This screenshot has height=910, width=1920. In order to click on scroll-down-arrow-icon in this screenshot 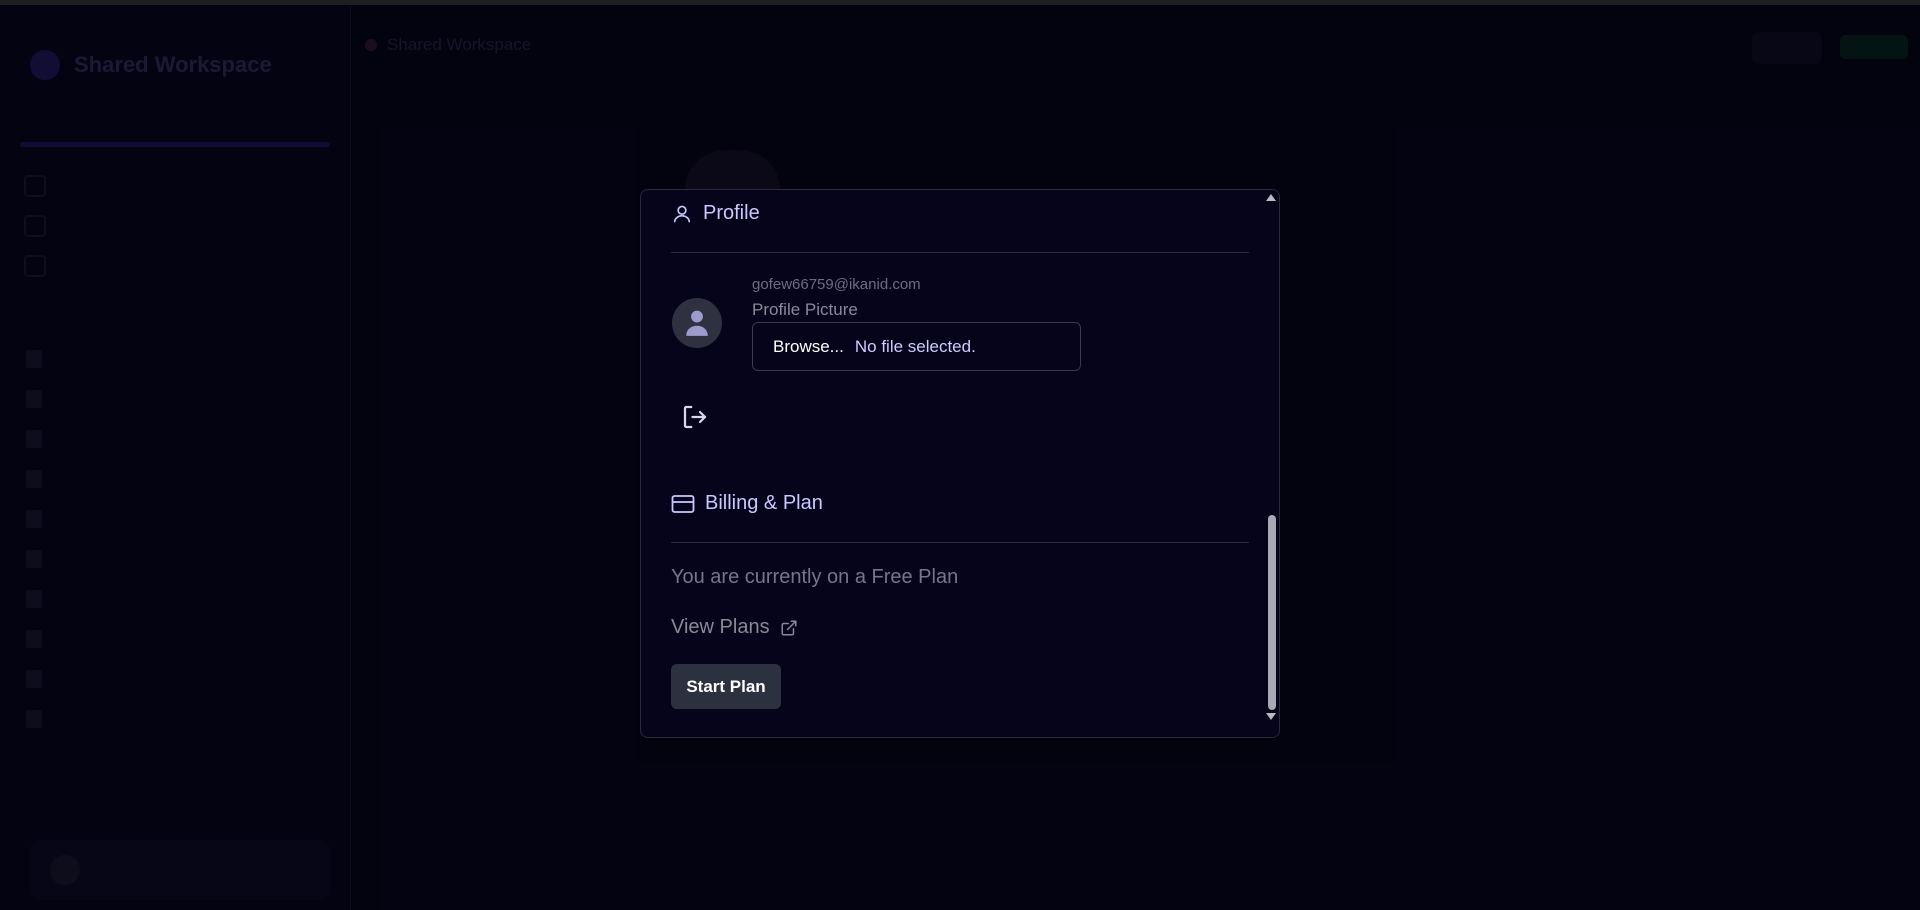, I will do `click(1271, 716)`.